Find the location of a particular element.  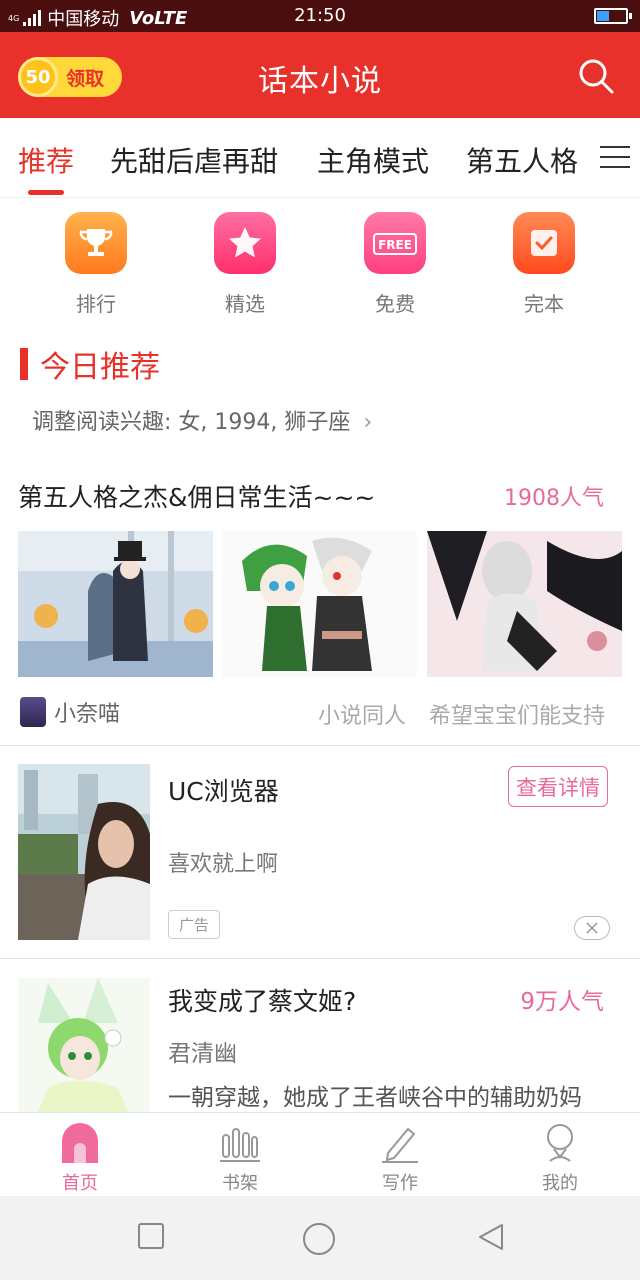

nav-write: 写作 is located at coordinates (400, 1158).